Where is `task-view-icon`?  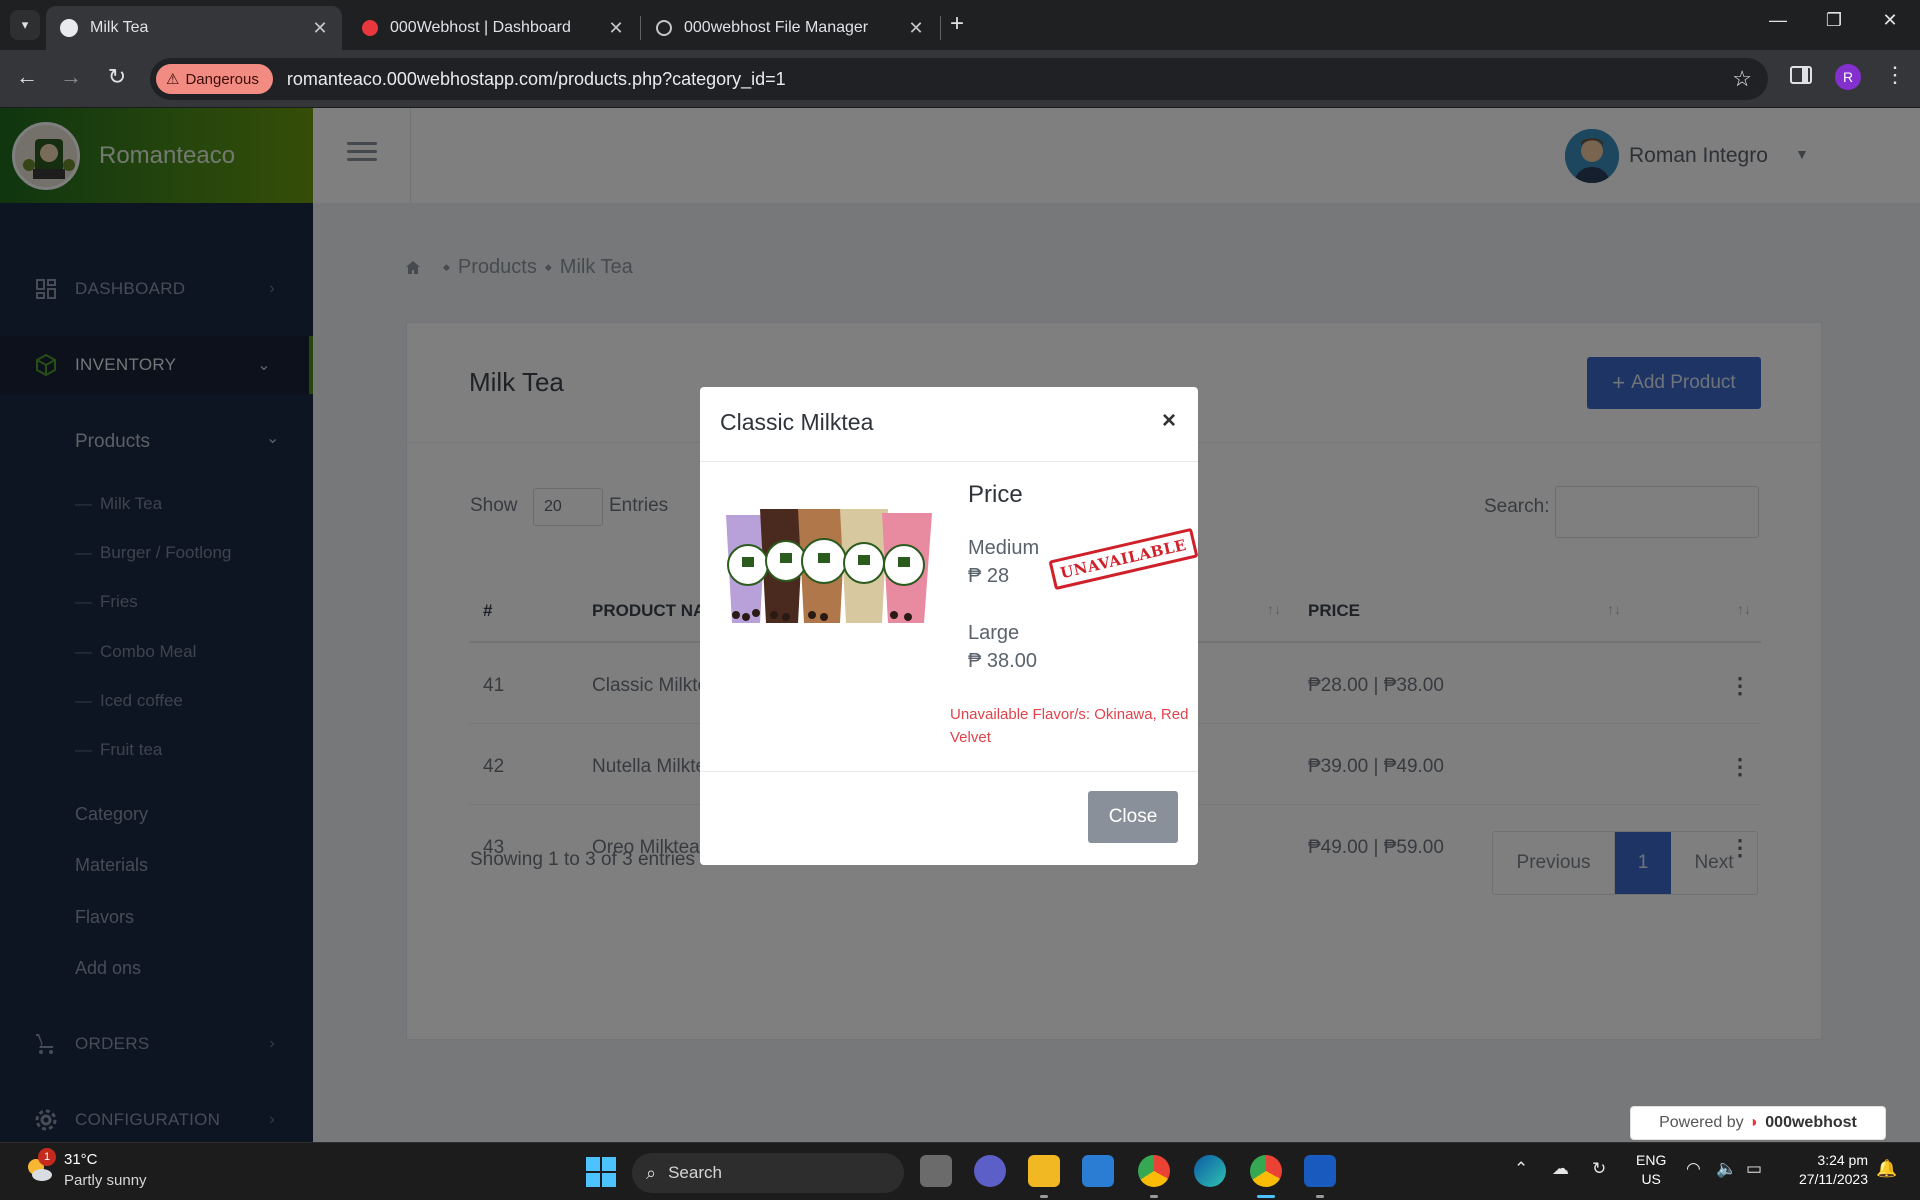
task-view-icon is located at coordinates (936, 1171).